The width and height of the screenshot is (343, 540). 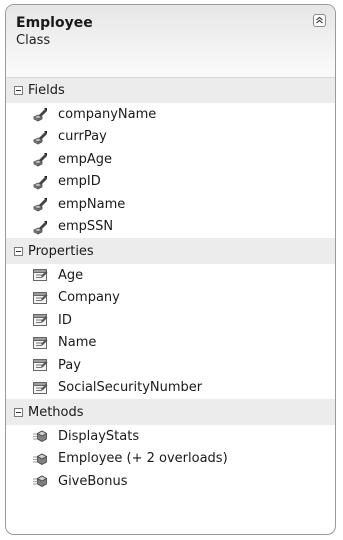 What do you see at coordinates (61, 251) in the screenshot?
I see `section-label: Properties` at bounding box center [61, 251].